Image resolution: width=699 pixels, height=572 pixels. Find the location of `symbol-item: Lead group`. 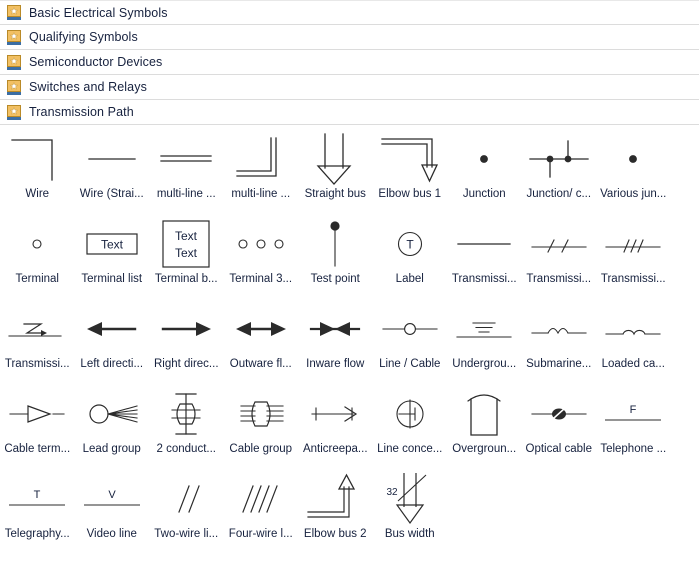

symbol-item: Lead group is located at coordinates (112, 425).